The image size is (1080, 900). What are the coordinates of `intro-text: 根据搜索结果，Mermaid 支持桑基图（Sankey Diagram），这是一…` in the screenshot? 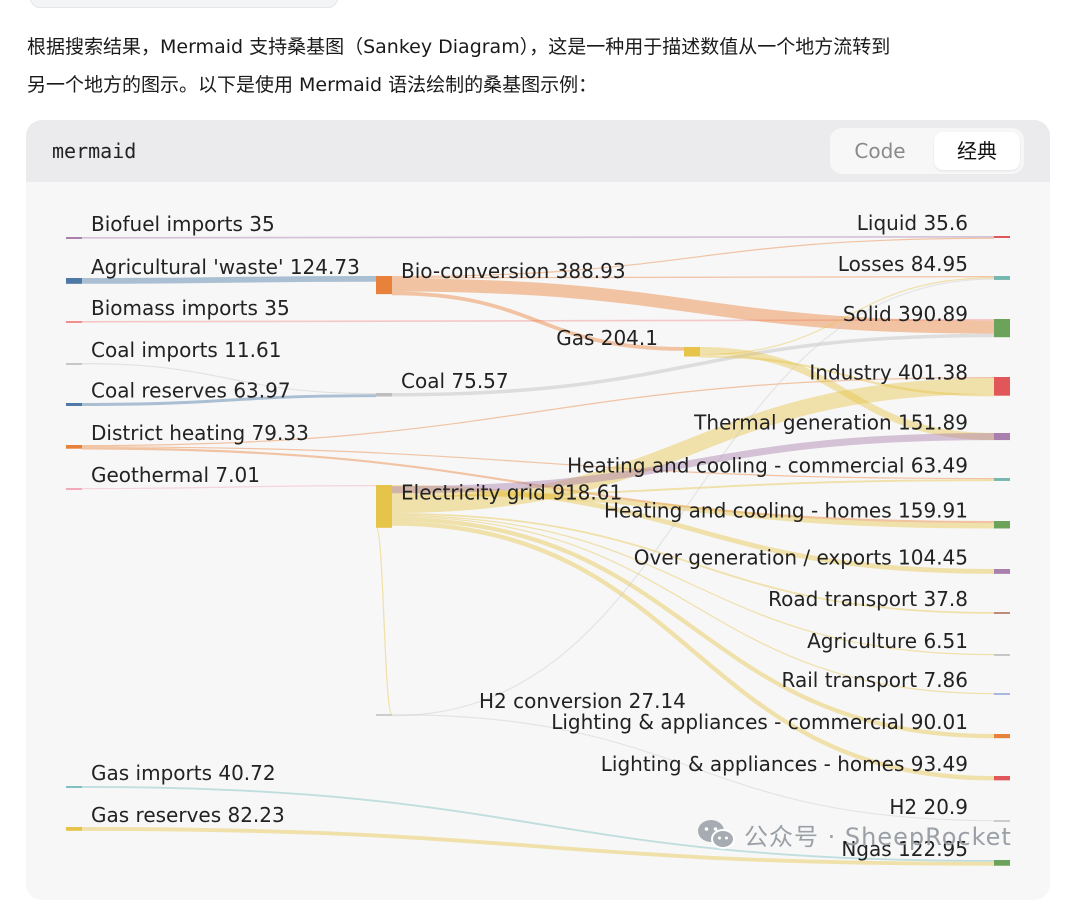 It's located at (542, 66).